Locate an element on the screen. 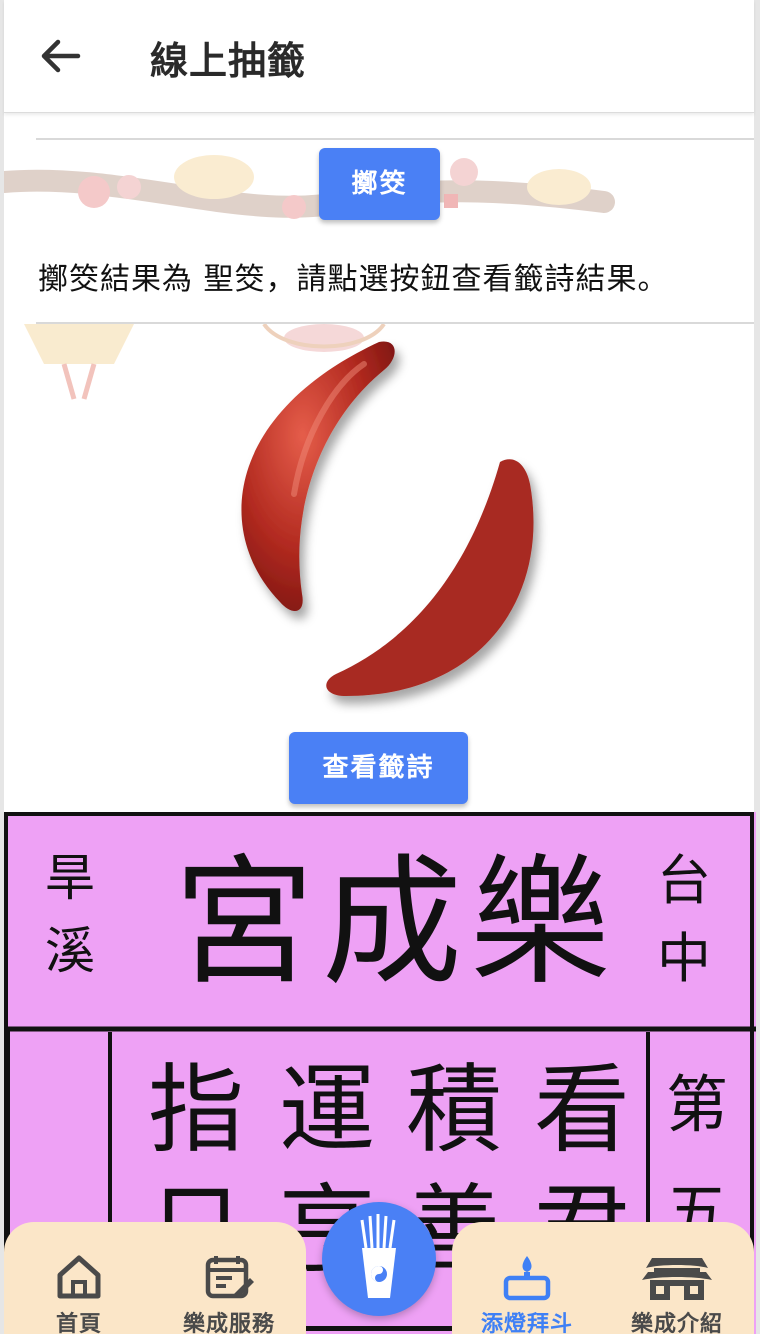 Image resolution: width=760 pixels, height=1338 pixels. poem-char: 指 is located at coordinates (196, 1110).